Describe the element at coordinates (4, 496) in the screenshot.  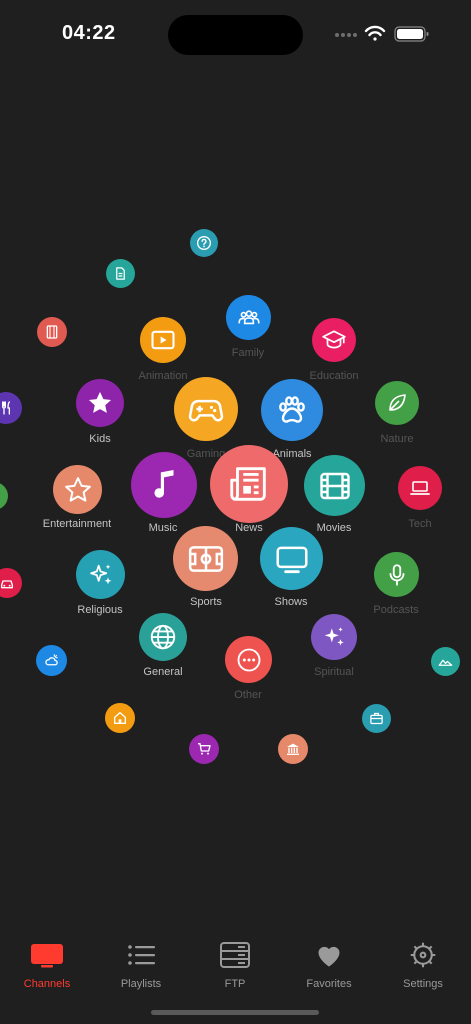
I see `green-edge-bubble` at that location.